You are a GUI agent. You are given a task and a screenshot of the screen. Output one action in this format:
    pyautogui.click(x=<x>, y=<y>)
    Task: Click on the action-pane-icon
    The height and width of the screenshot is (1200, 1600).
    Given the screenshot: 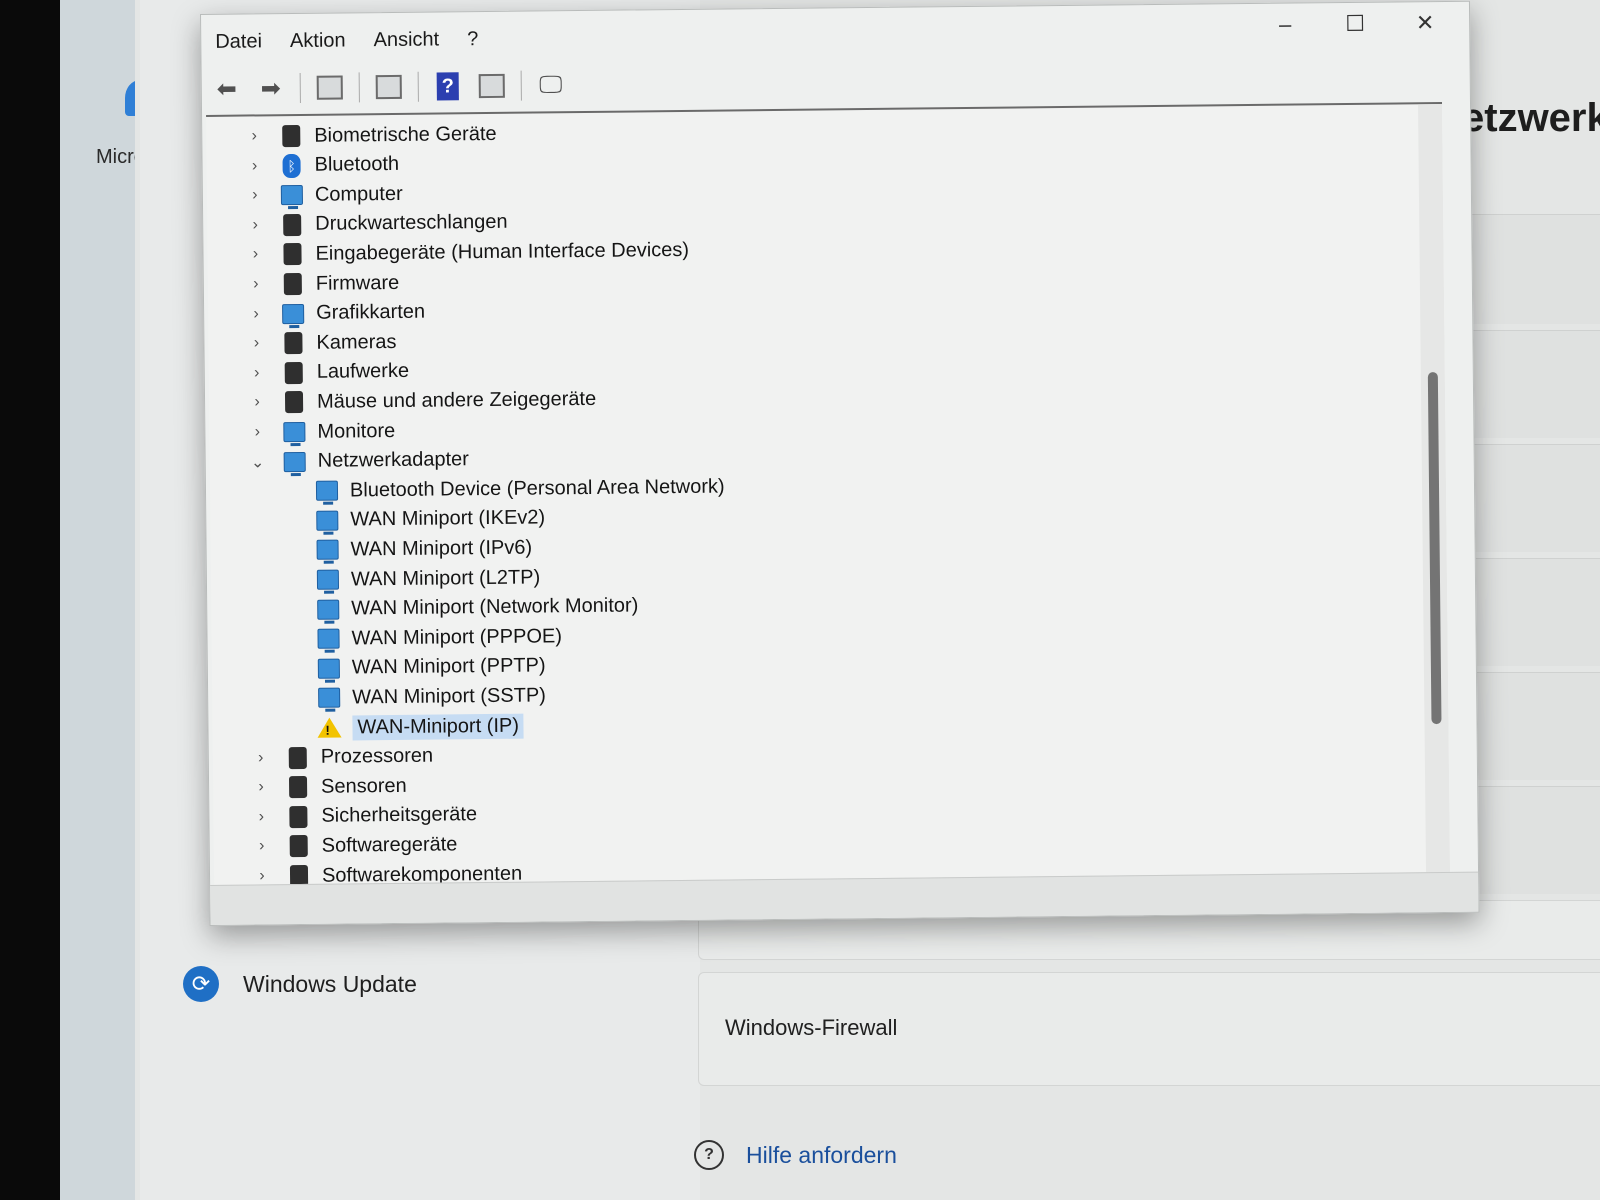 What is the action you would take?
    pyautogui.click(x=491, y=86)
    